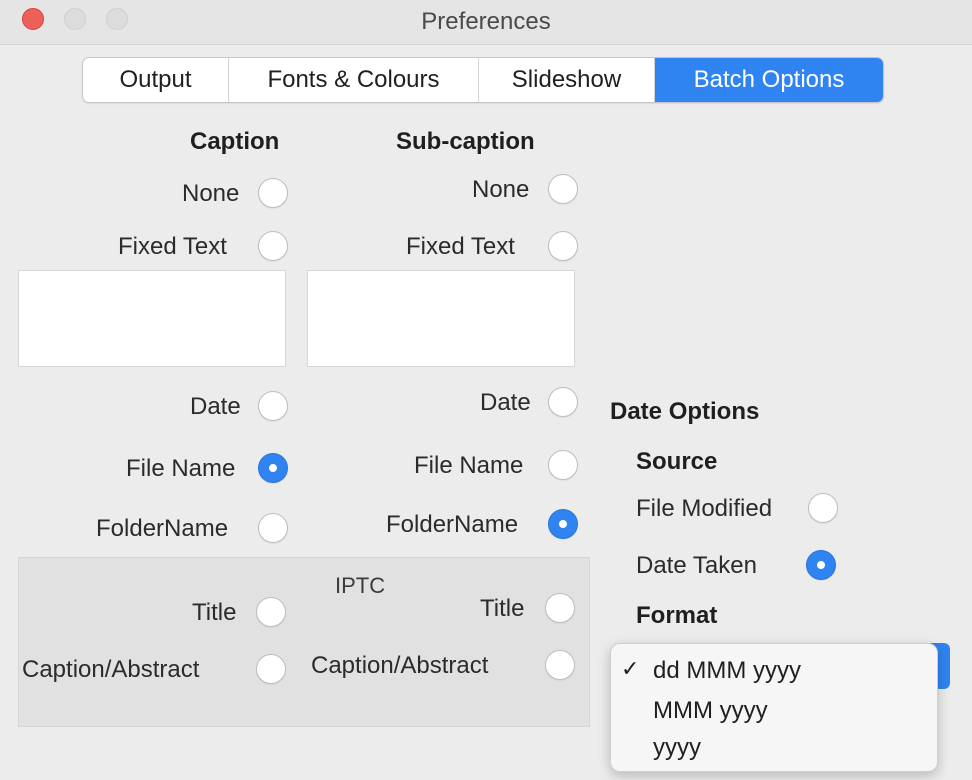 The height and width of the screenshot is (780, 972). I want to click on date-taken-radio, so click(821, 565).